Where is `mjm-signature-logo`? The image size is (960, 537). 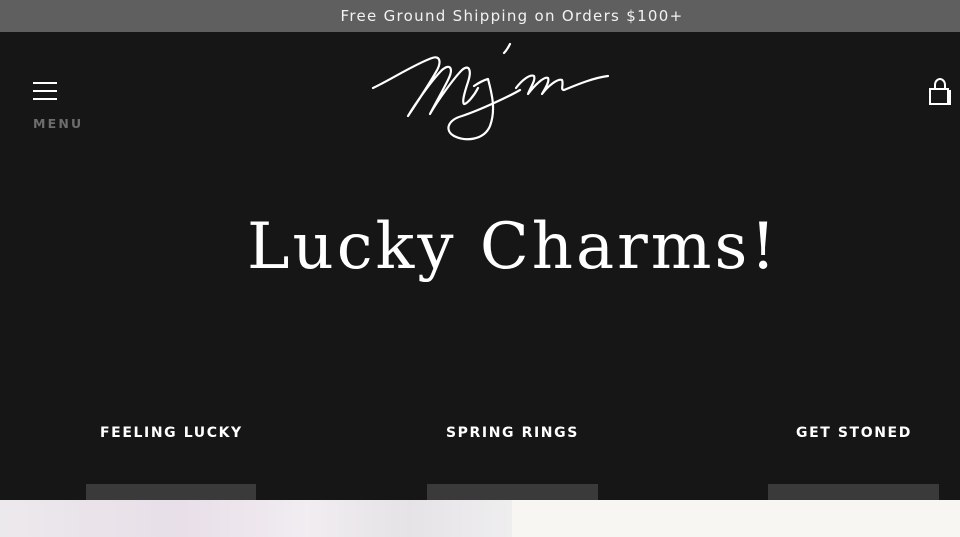 mjm-signature-logo is located at coordinates (491, 92).